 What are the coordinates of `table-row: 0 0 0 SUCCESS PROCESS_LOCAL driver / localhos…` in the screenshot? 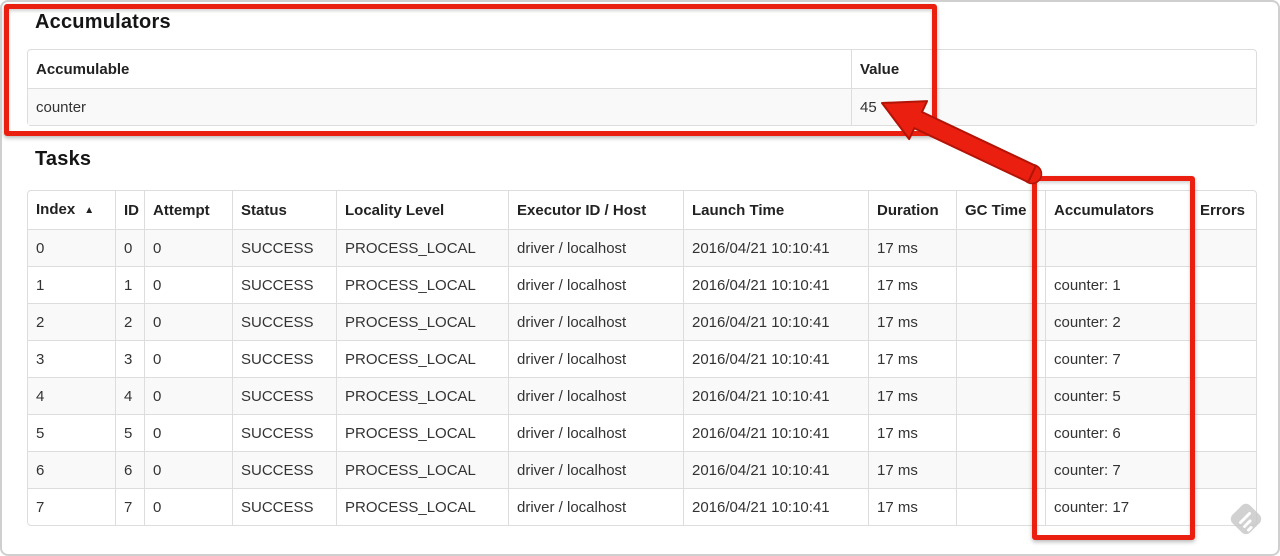 It's located at (642, 247).